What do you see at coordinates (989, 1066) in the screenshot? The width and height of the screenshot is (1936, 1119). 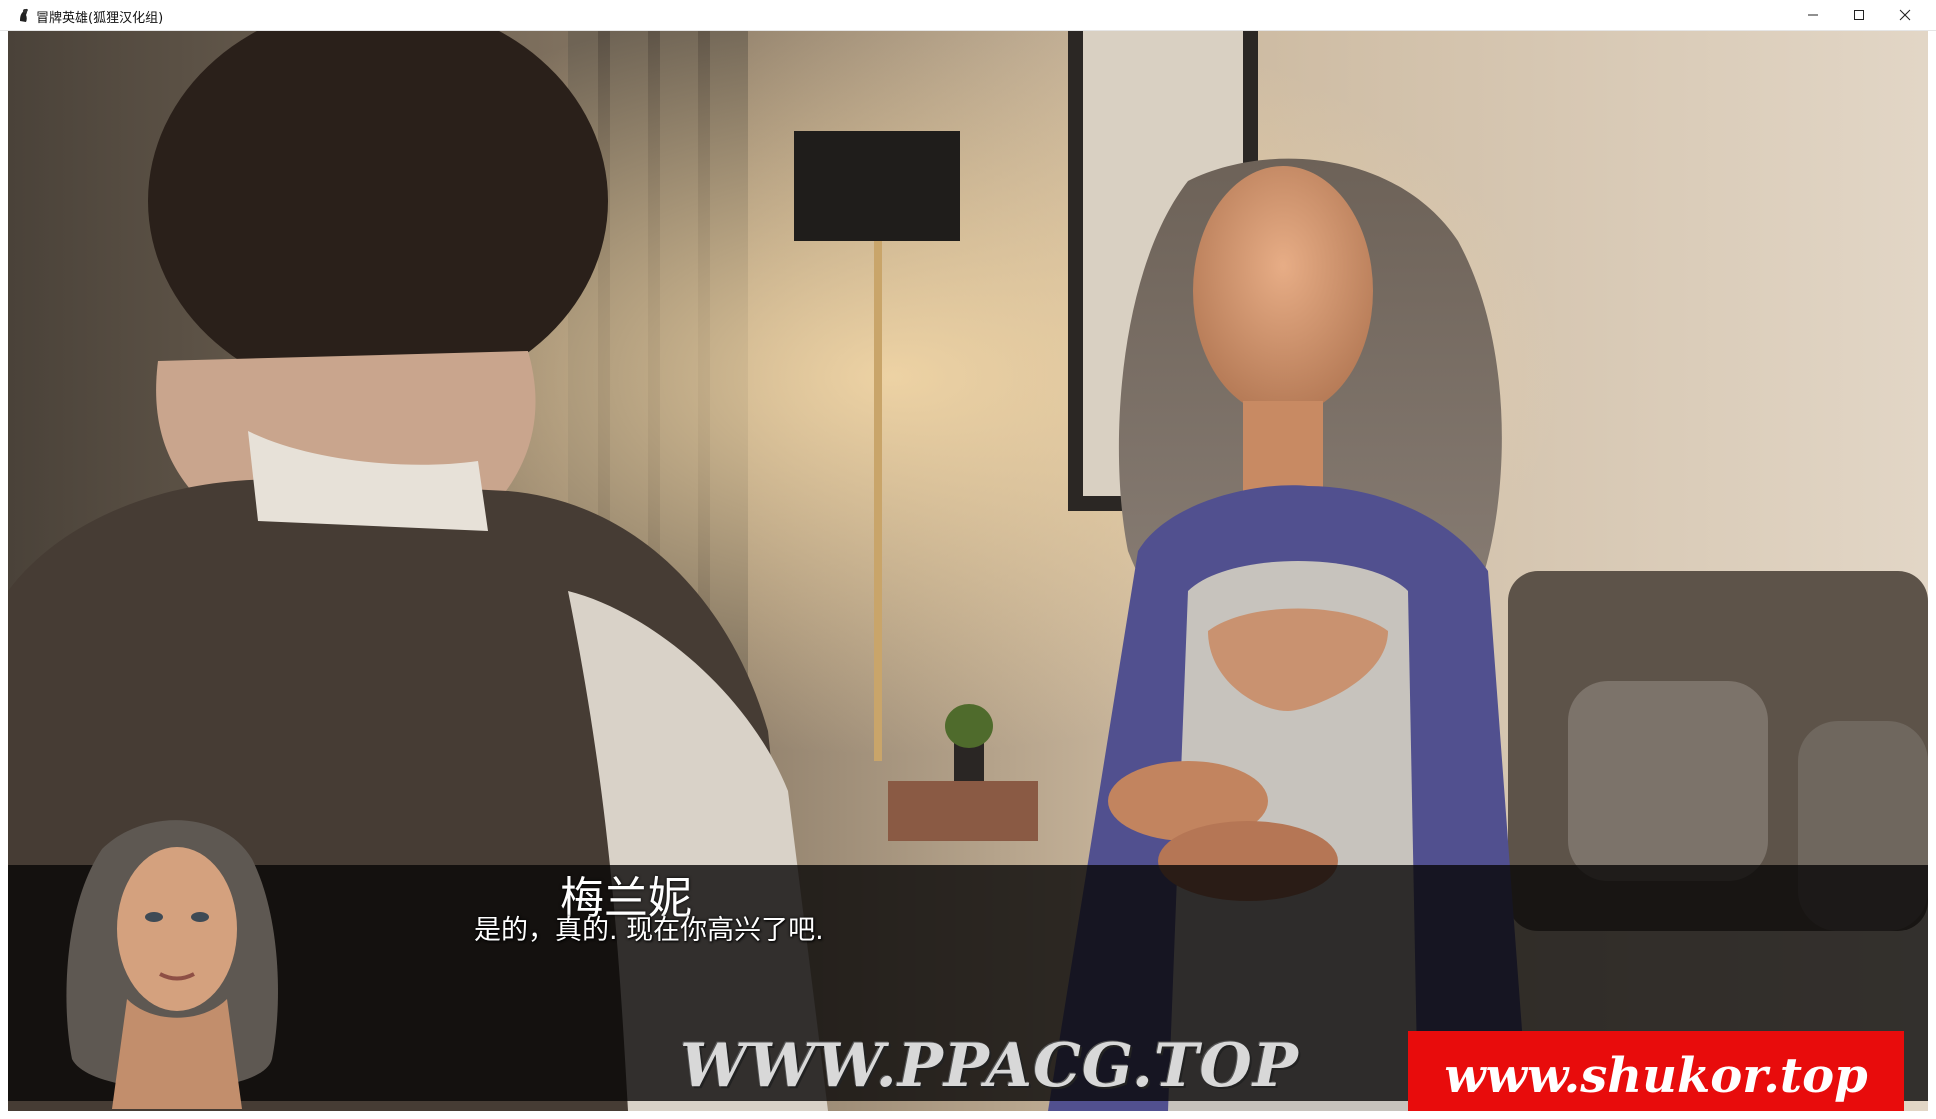 I see `watermark-ppacg: WWW.PPACG.TOP` at bounding box center [989, 1066].